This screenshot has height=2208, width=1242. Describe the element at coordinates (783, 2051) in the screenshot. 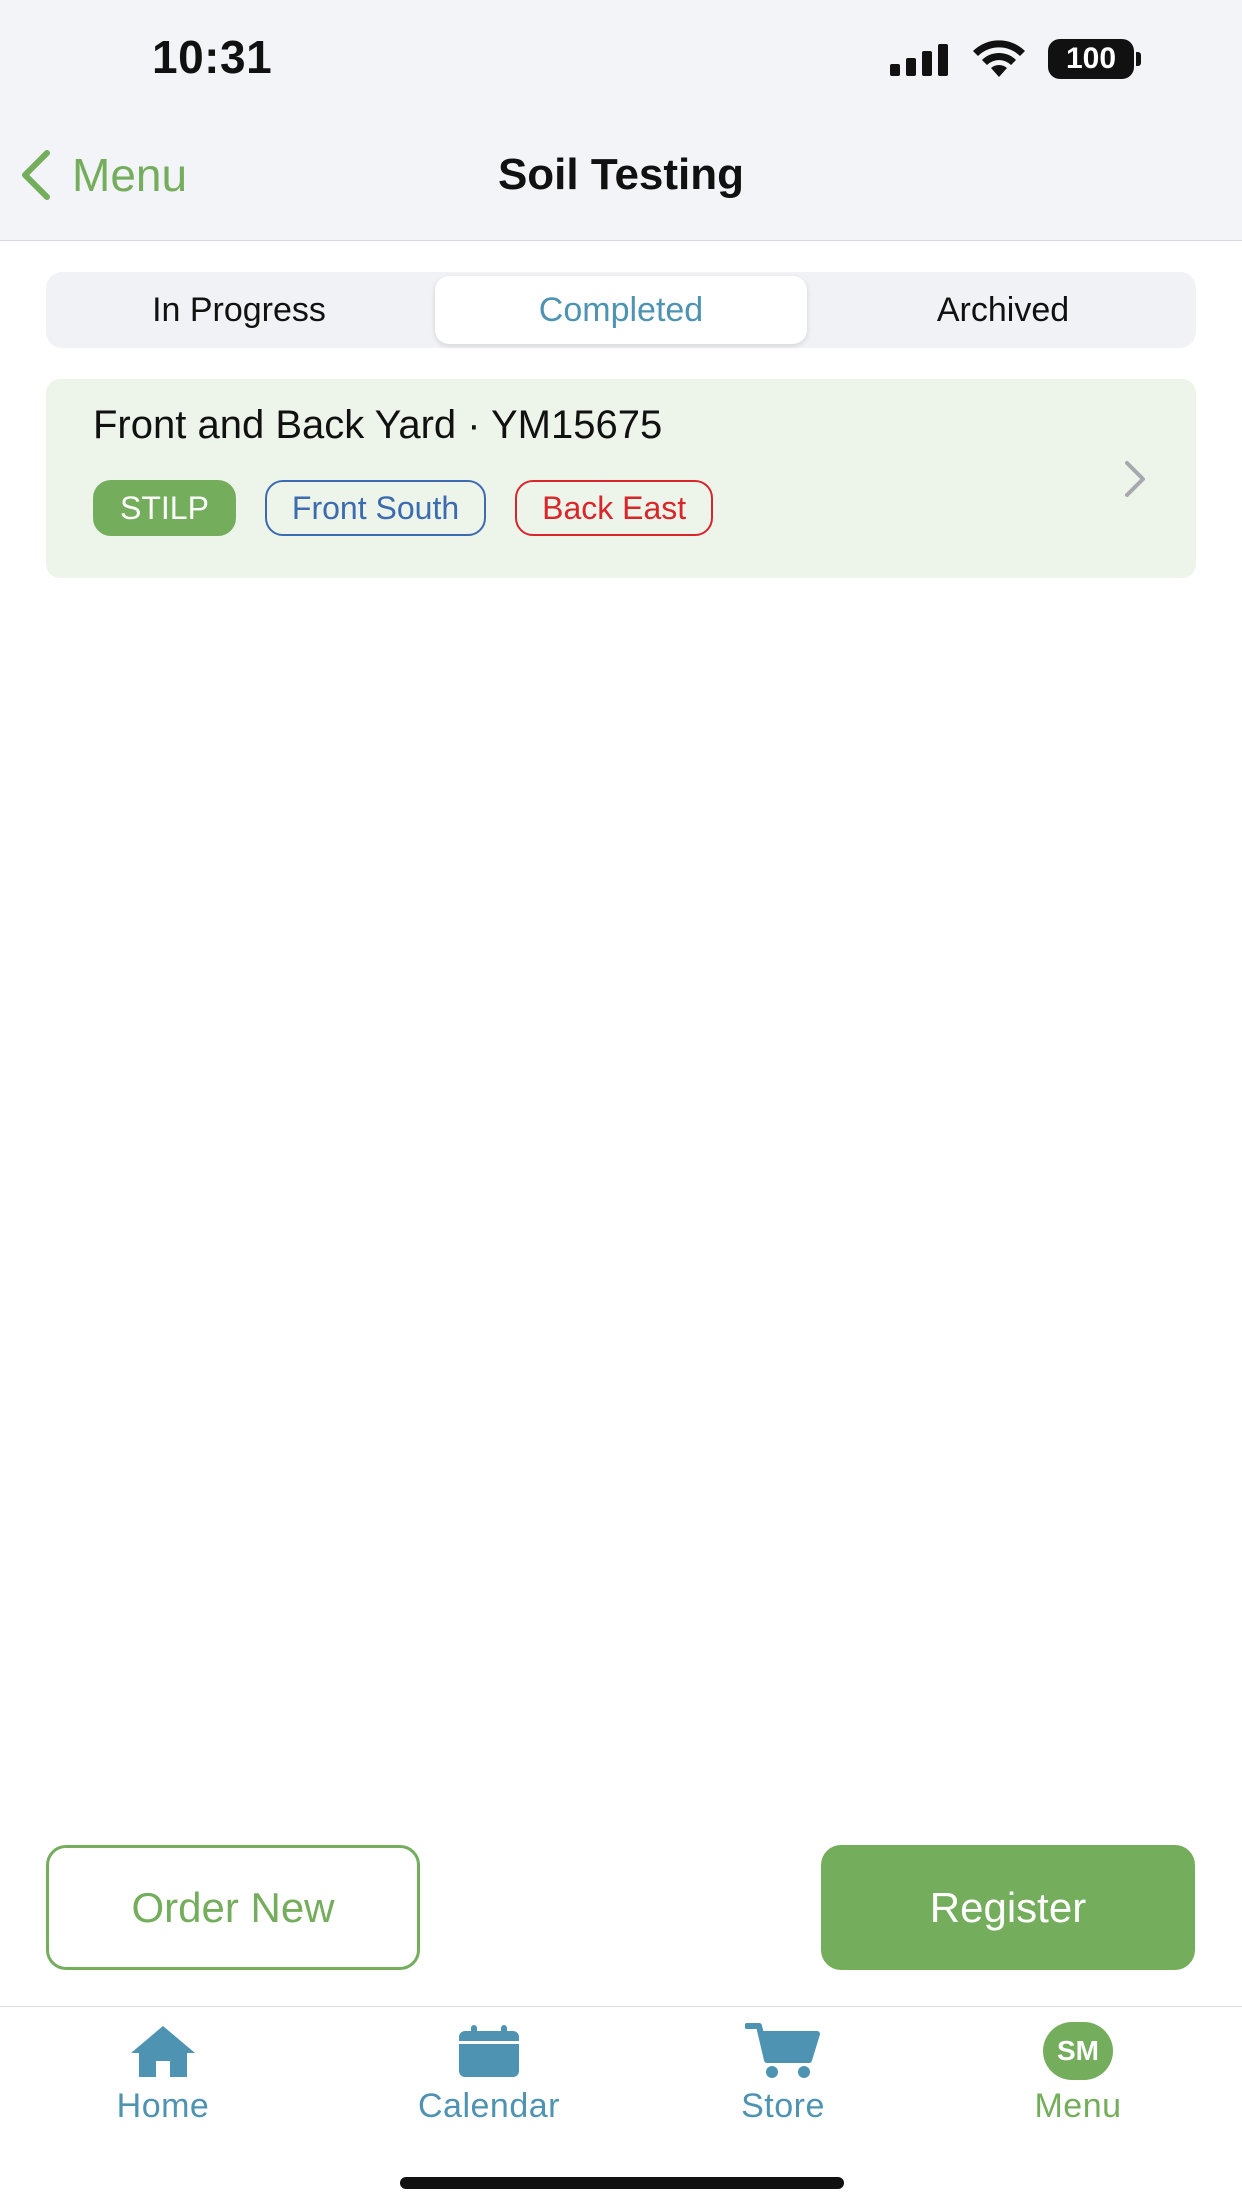

I see `cart-icon` at that location.